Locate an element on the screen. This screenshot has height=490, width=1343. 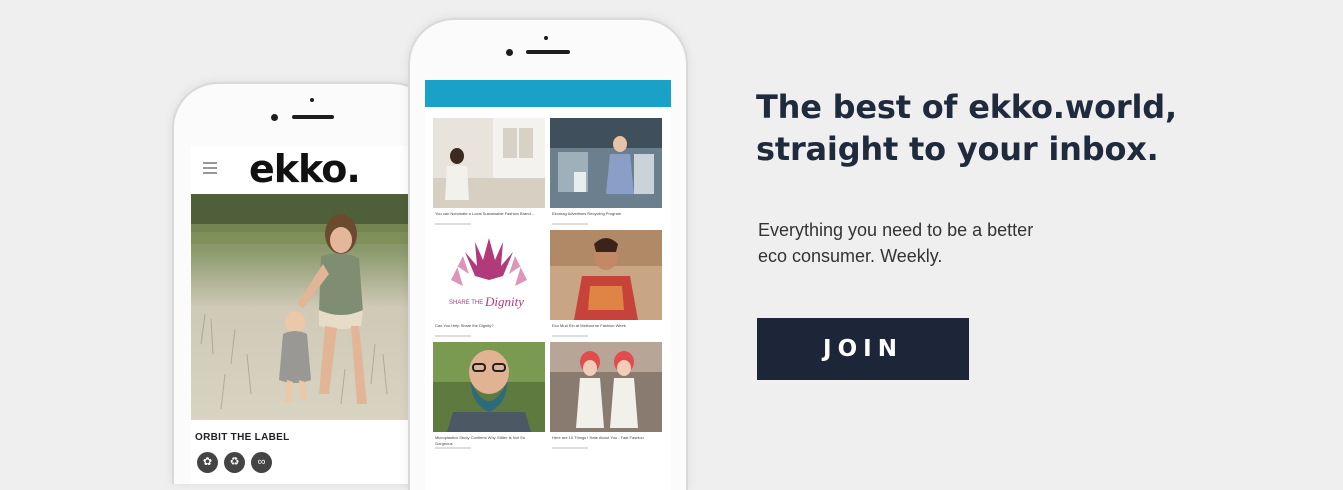
site-header-bar is located at coordinates (548, 93).